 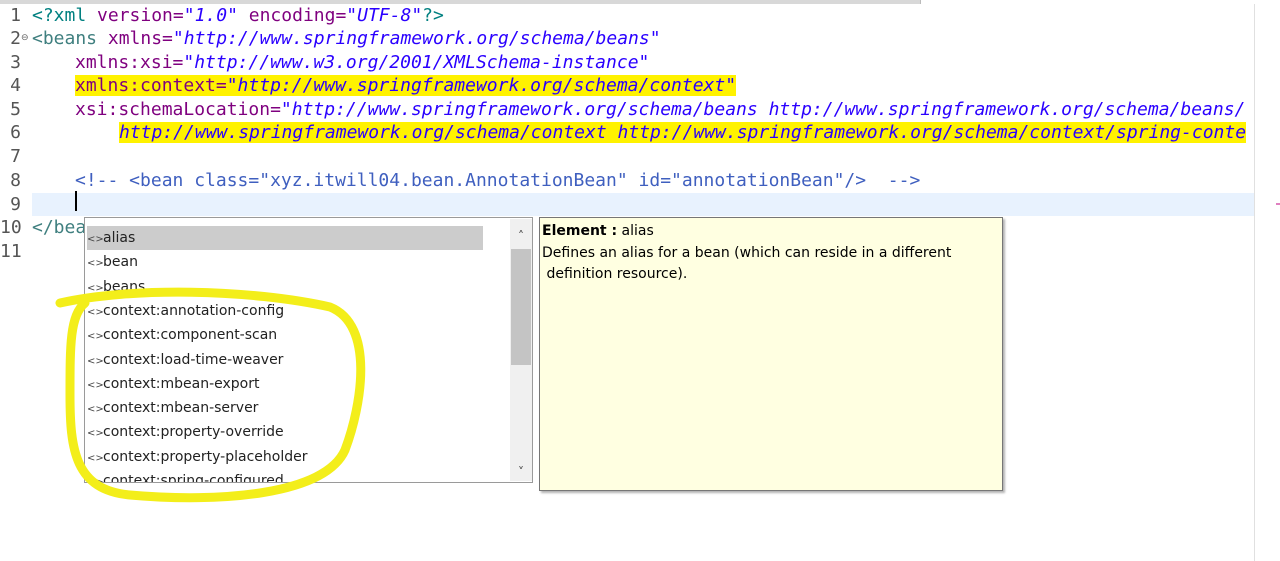 I want to click on chevron-up-icon: ˄, so click(x=521, y=236).